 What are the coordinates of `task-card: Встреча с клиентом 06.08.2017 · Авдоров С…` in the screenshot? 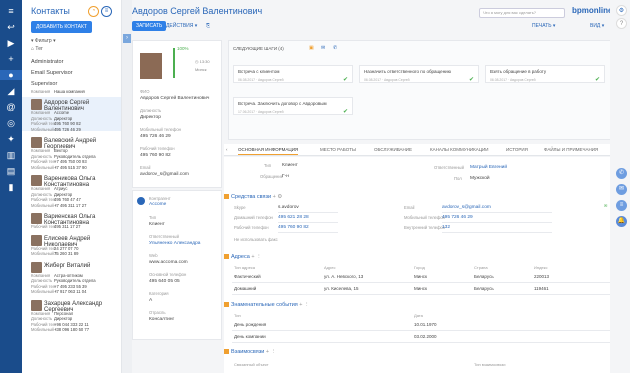 It's located at (293, 74).